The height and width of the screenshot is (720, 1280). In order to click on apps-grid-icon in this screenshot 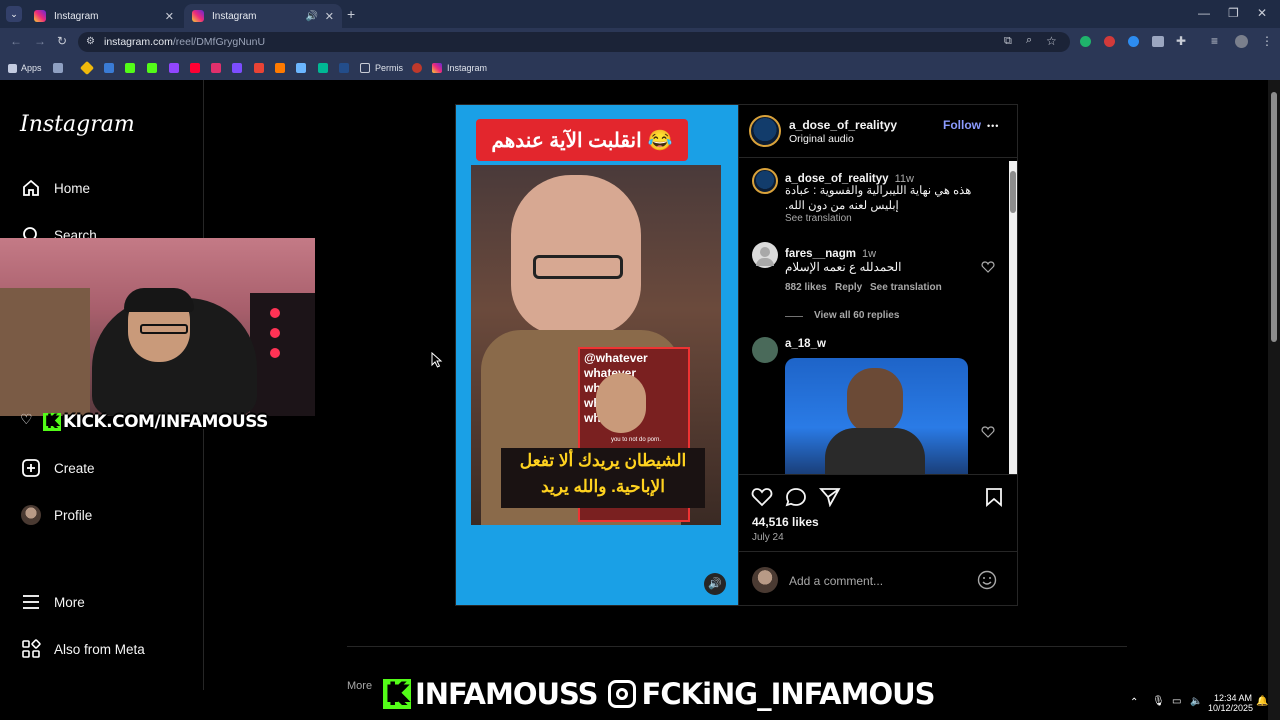, I will do `click(12, 68)`.